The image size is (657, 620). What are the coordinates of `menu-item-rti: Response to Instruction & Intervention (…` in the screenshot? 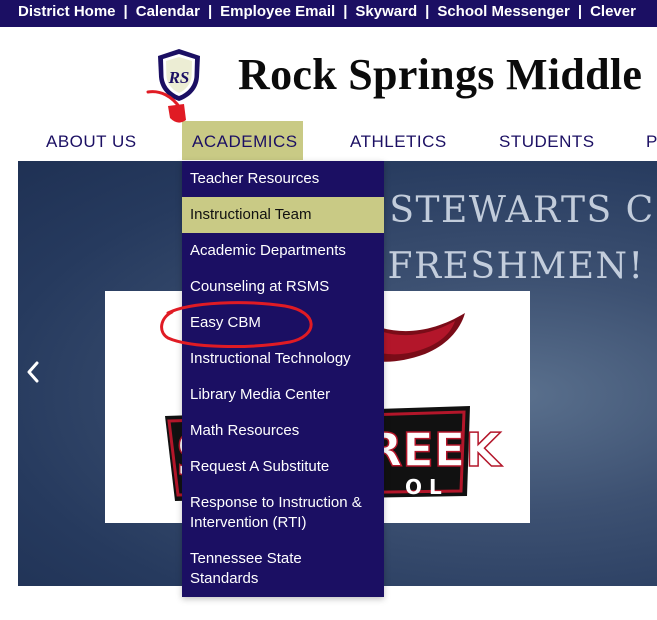 It's located at (283, 513).